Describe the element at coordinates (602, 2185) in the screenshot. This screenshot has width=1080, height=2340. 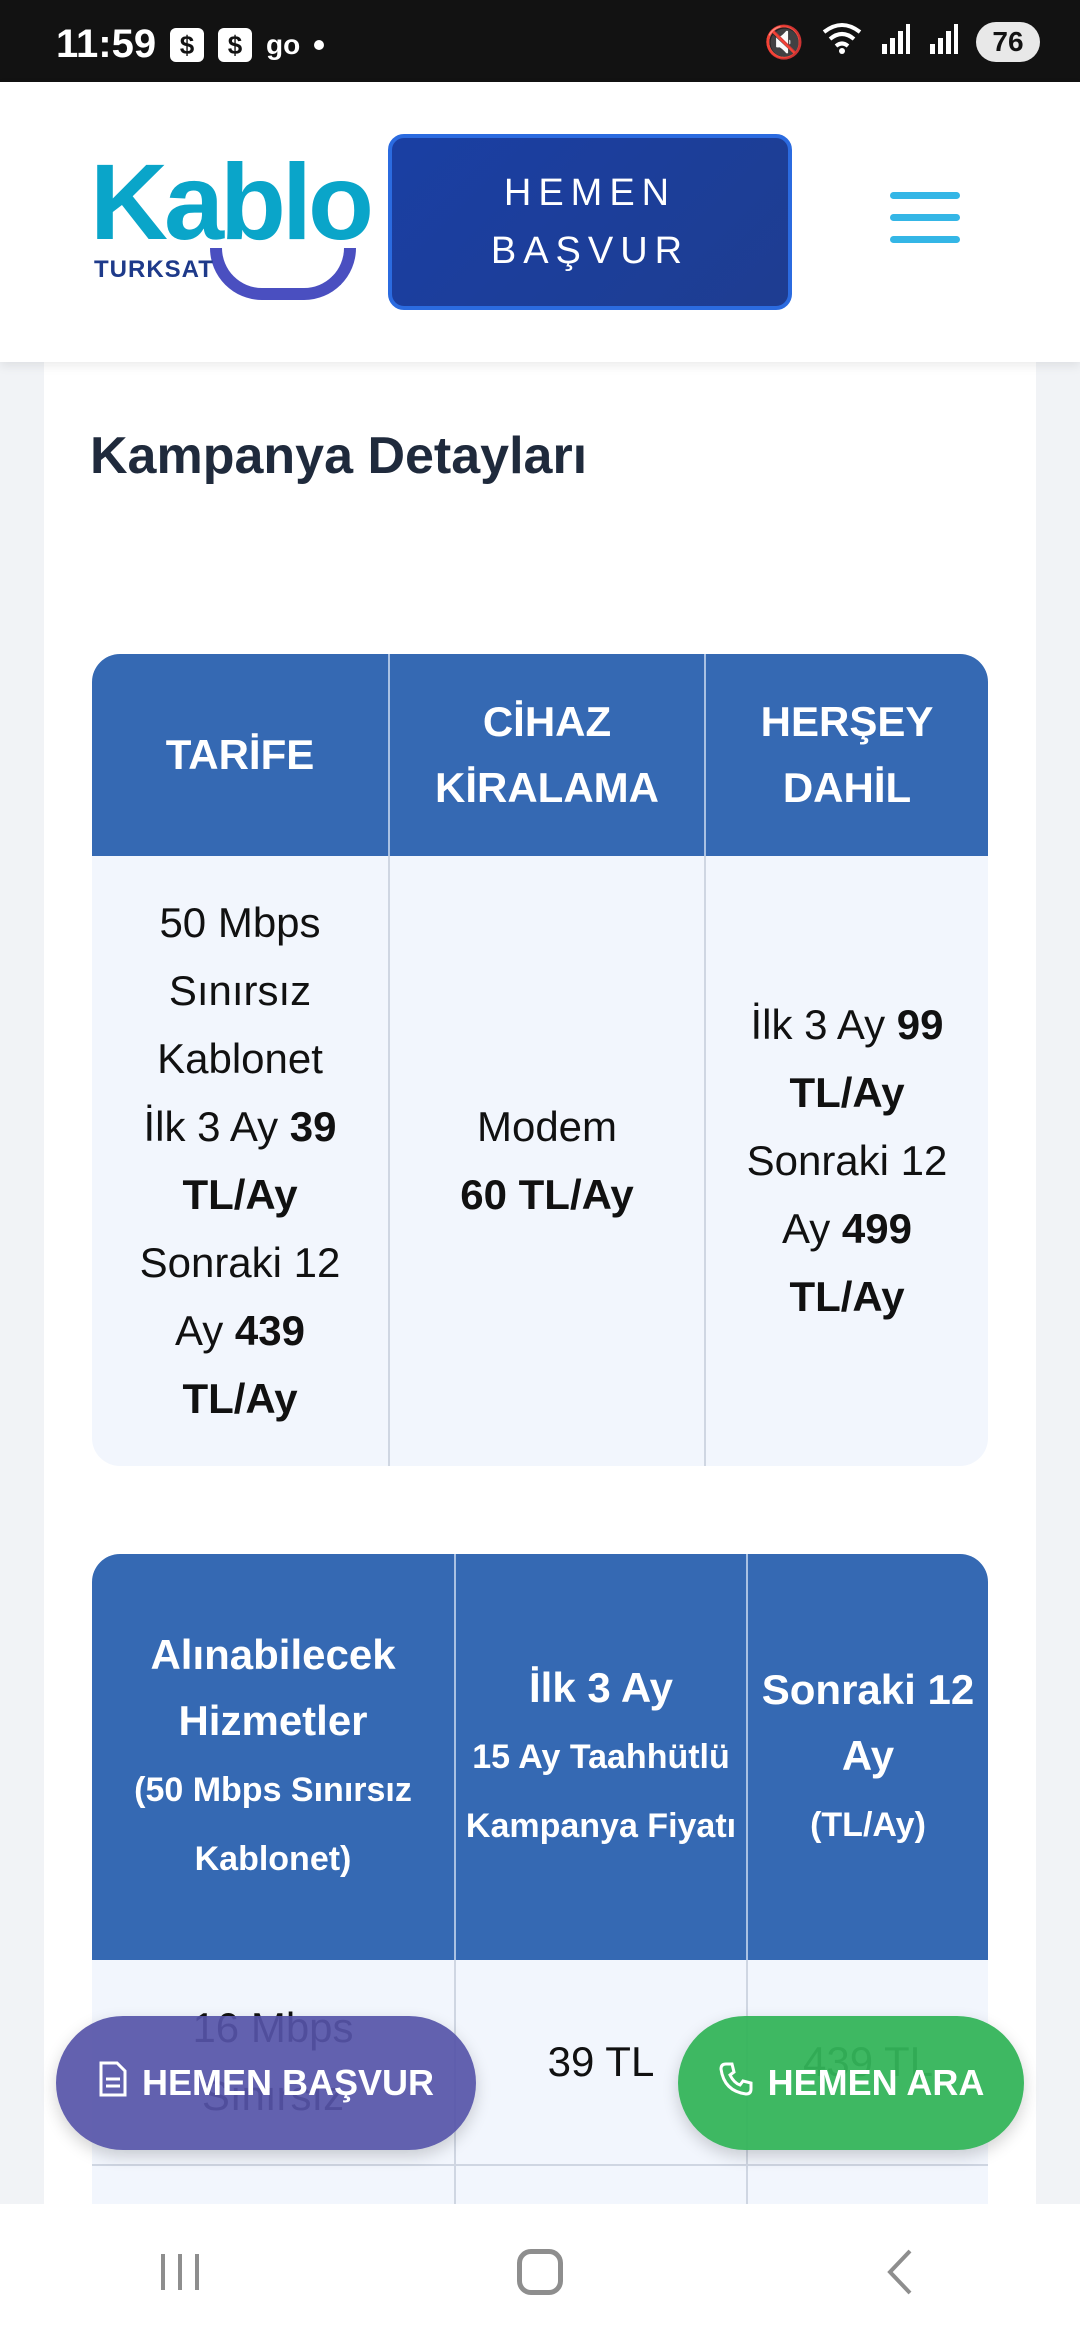
I see `campaign-price-cell` at that location.